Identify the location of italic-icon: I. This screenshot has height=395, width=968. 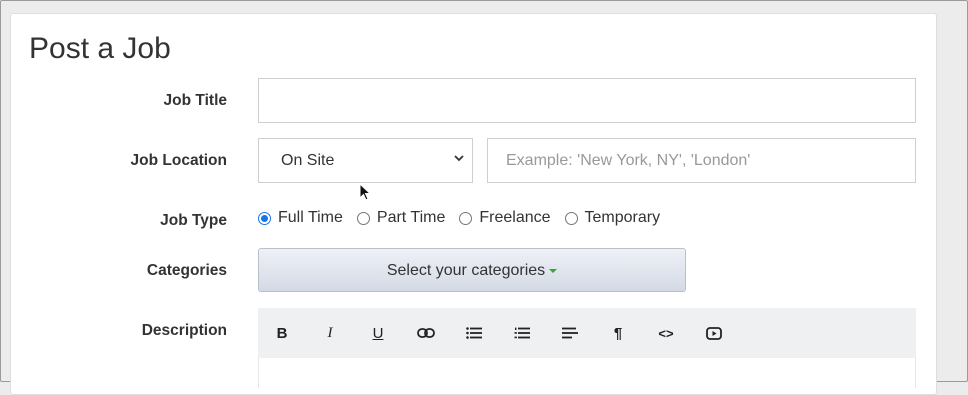
(330, 333).